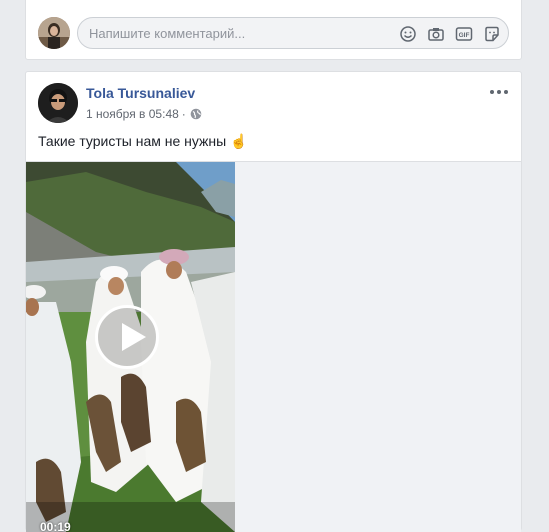 The width and height of the screenshot is (549, 532). Describe the element at coordinates (436, 34) in the screenshot. I see `camera-icon` at that location.